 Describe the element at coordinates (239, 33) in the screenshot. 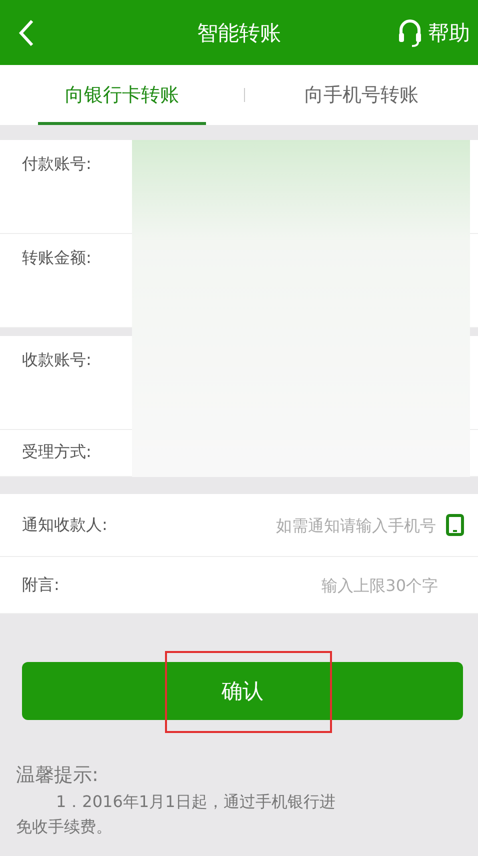

I see `page-title: 智能转账` at that location.